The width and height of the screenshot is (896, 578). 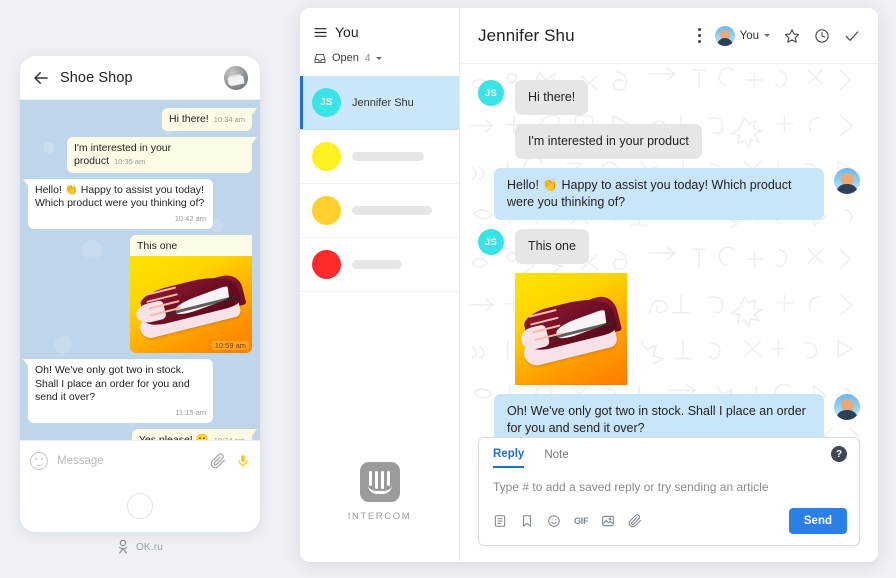 I want to click on tab-note: Note, so click(x=556, y=458).